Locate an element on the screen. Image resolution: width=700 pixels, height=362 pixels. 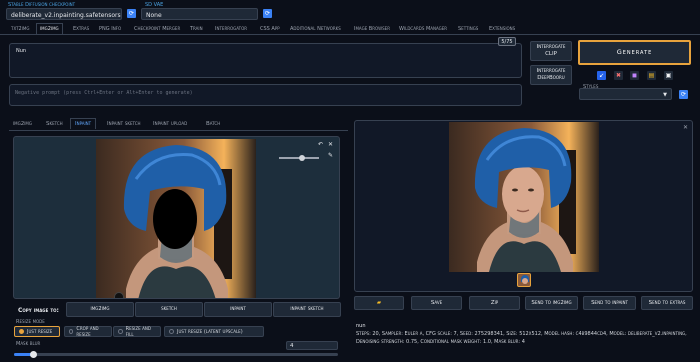
copy-image-label: Copy image to: is located at coordinates (38, 310).